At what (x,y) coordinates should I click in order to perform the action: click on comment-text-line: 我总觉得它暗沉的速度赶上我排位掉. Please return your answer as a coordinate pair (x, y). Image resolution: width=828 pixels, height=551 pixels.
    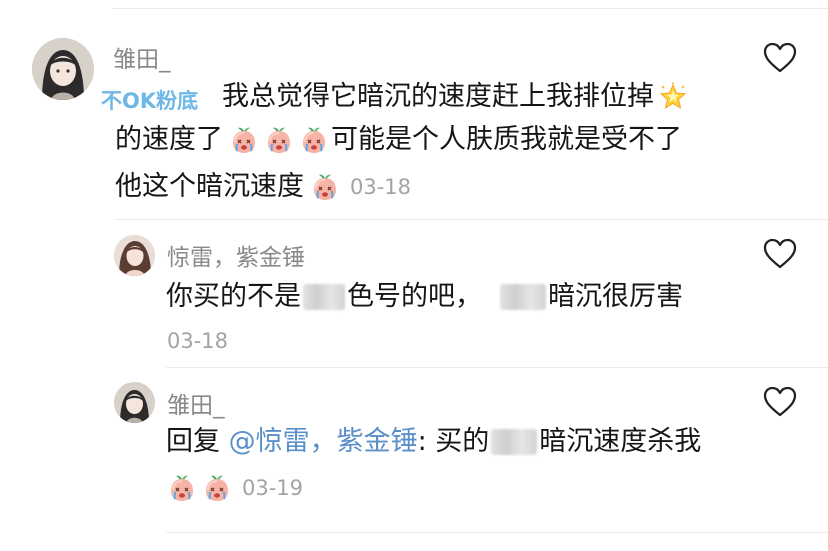
    Looking at the image, I should click on (455, 97).